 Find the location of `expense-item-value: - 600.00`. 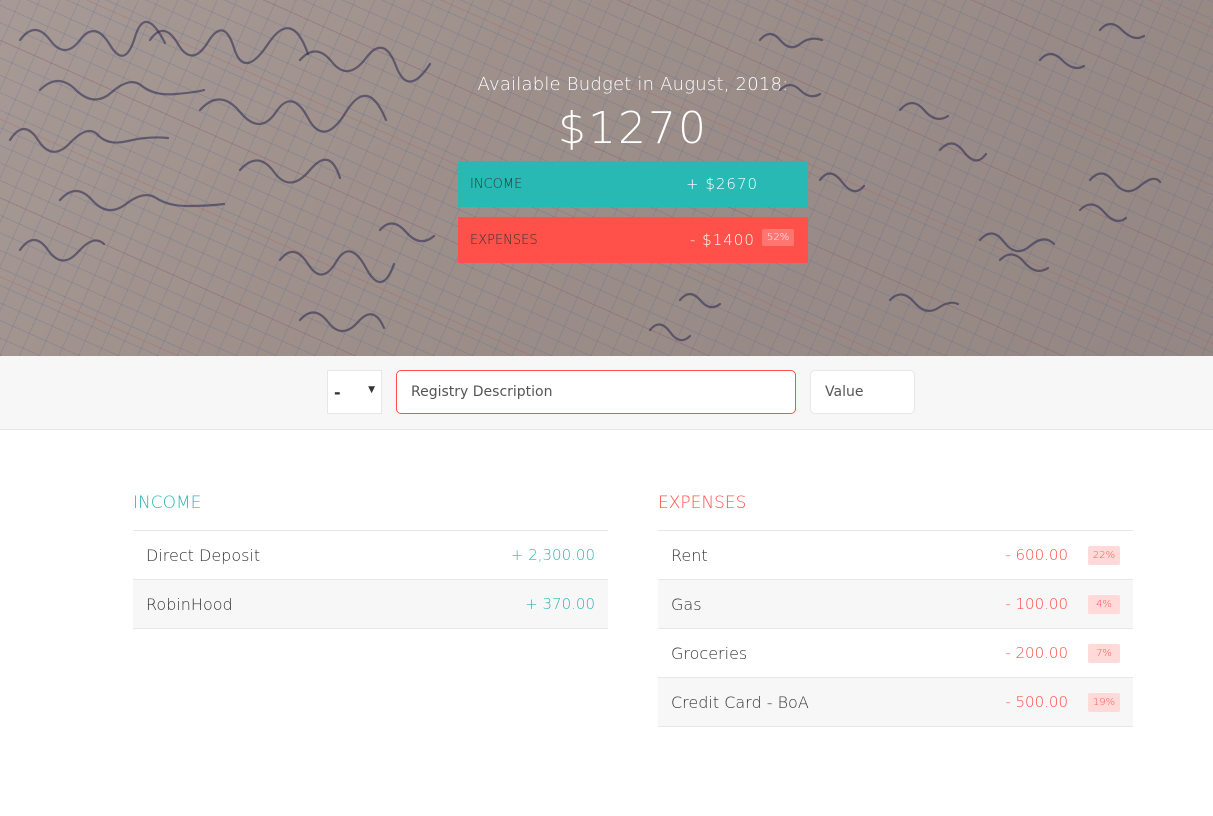

expense-item-value: - 600.00 is located at coordinates (1036, 555).